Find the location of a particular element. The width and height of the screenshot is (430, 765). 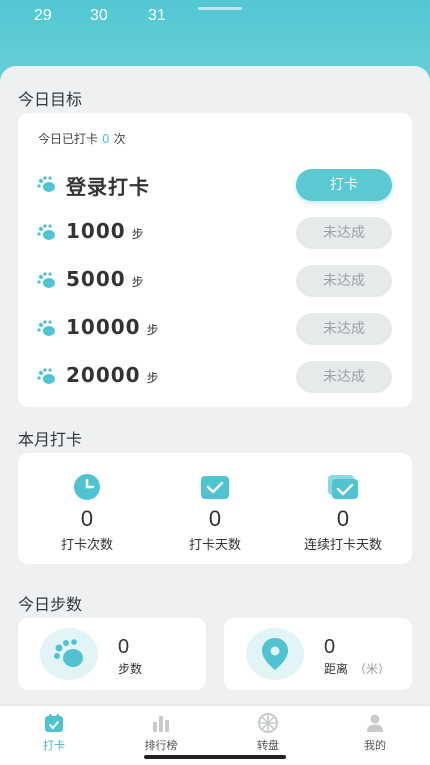

distance-icon-circle is located at coordinates (275, 654).